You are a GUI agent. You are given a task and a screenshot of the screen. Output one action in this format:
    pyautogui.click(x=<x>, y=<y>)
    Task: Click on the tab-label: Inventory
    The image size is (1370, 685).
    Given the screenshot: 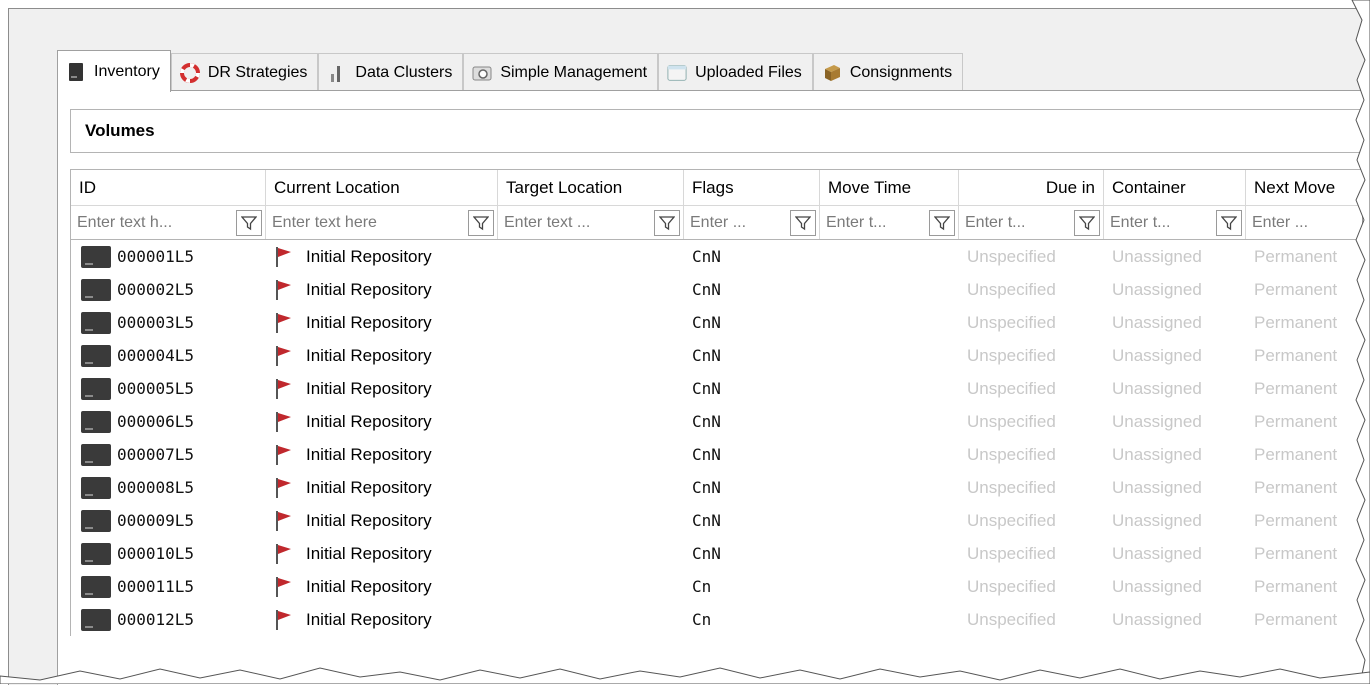 What is the action you would take?
    pyautogui.click(x=127, y=71)
    